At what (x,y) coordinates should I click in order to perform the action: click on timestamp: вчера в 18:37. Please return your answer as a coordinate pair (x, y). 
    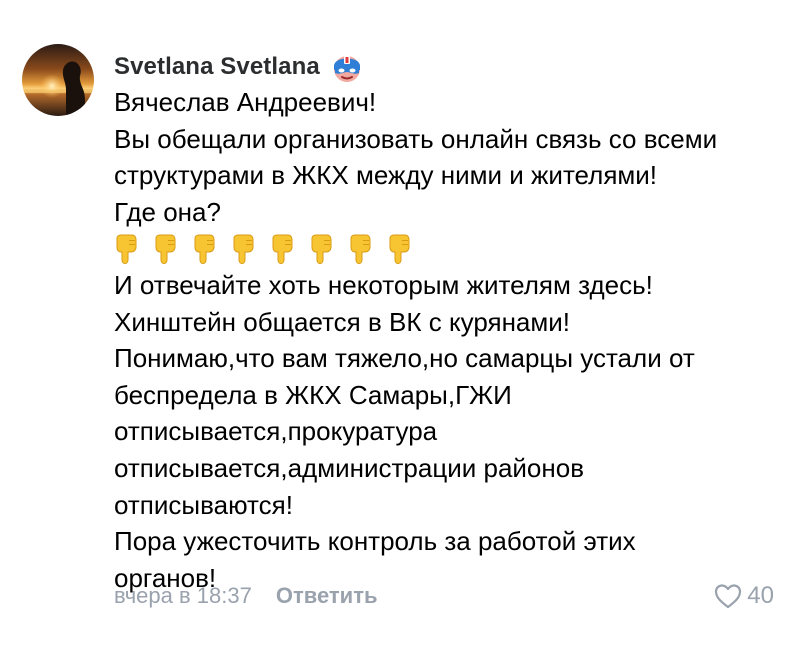
    Looking at the image, I should click on (183, 596).